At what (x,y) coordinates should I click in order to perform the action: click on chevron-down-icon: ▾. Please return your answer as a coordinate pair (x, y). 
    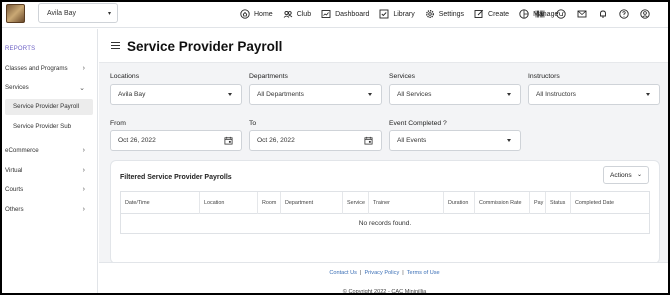
    Looking at the image, I should click on (109, 14).